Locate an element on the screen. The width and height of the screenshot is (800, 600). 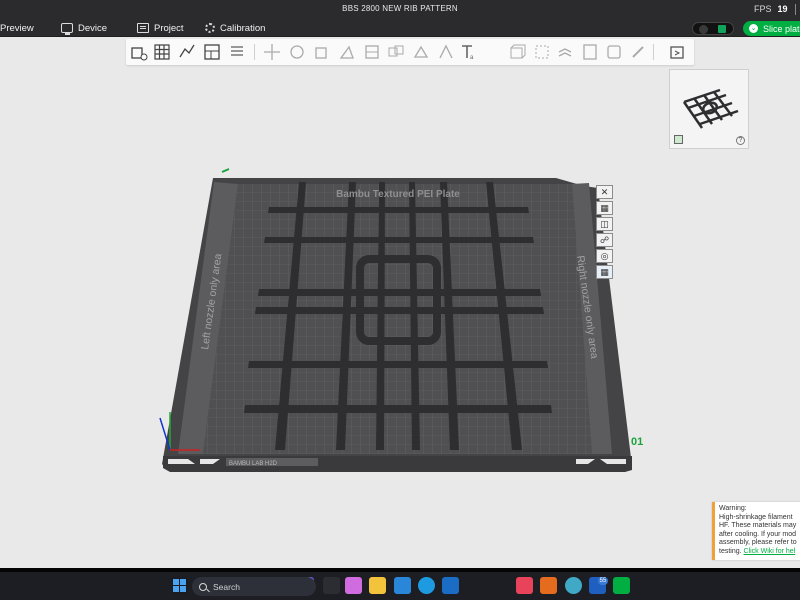
powerpoint-icon is located at coordinates (548, 585).